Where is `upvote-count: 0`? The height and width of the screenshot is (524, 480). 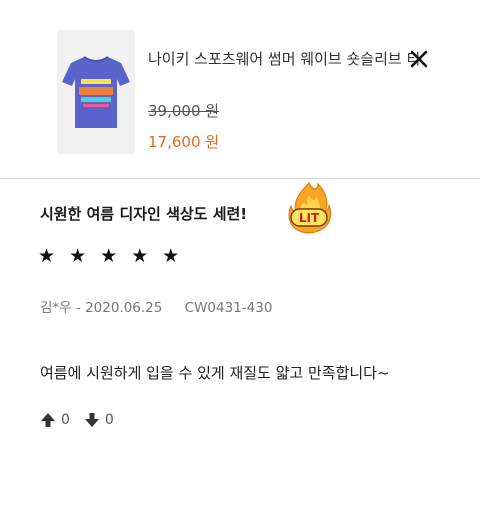 upvote-count: 0 is located at coordinates (65, 420).